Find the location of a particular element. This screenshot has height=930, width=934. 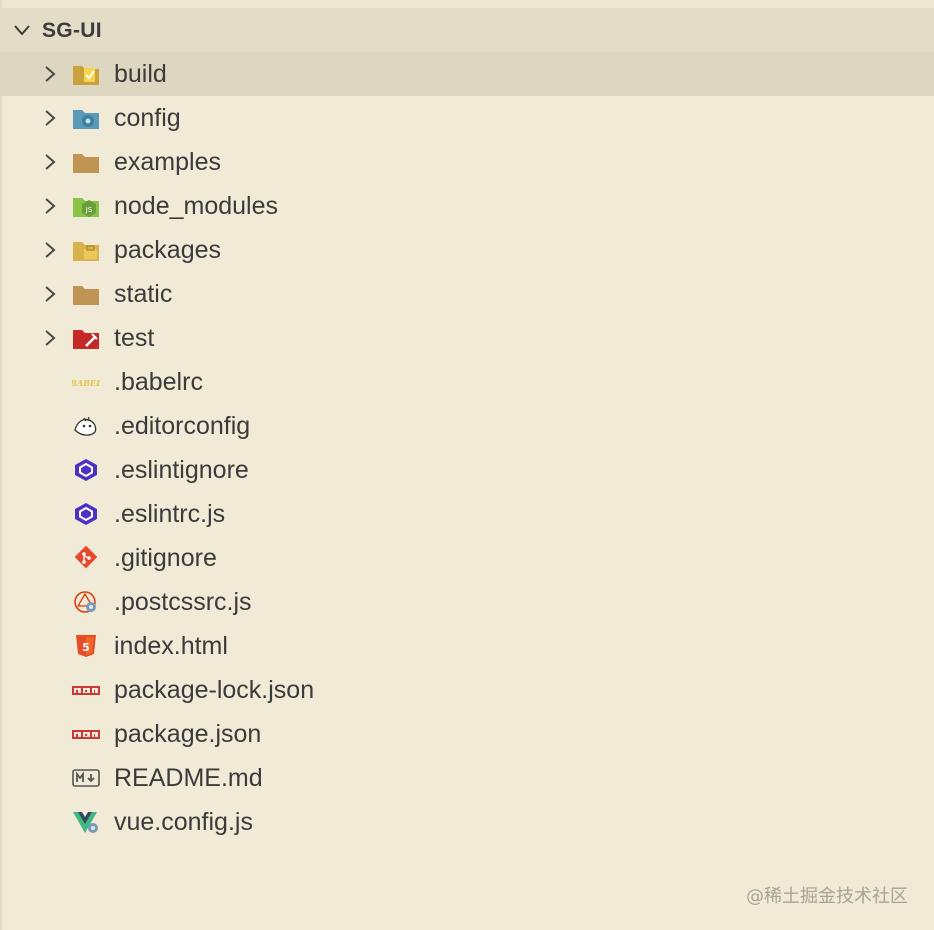

tree-folder-packages: packages is located at coordinates (467, 250).